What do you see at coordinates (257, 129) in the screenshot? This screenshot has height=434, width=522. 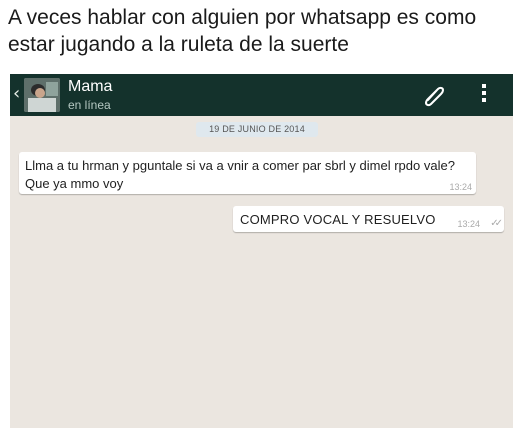 I see `date-badge: 19 DE JUNIO DE 2014` at bounding box center [257, 129].